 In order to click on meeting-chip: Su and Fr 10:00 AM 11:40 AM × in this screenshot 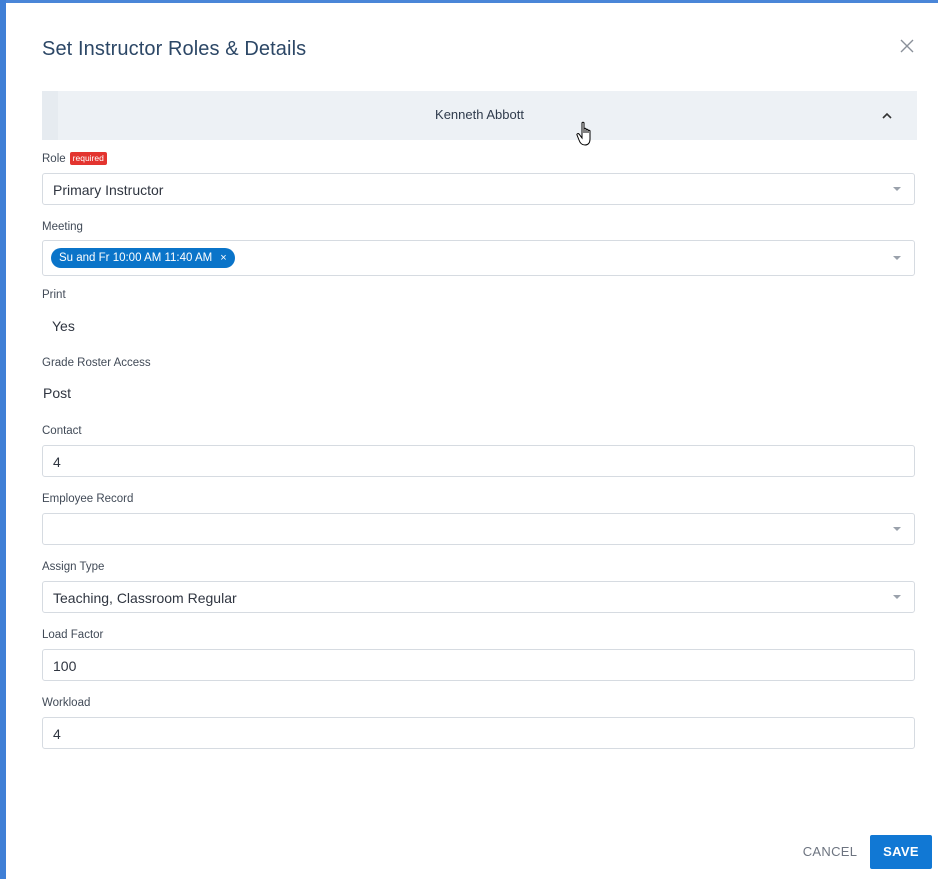, I will do `click(143, 258)`.